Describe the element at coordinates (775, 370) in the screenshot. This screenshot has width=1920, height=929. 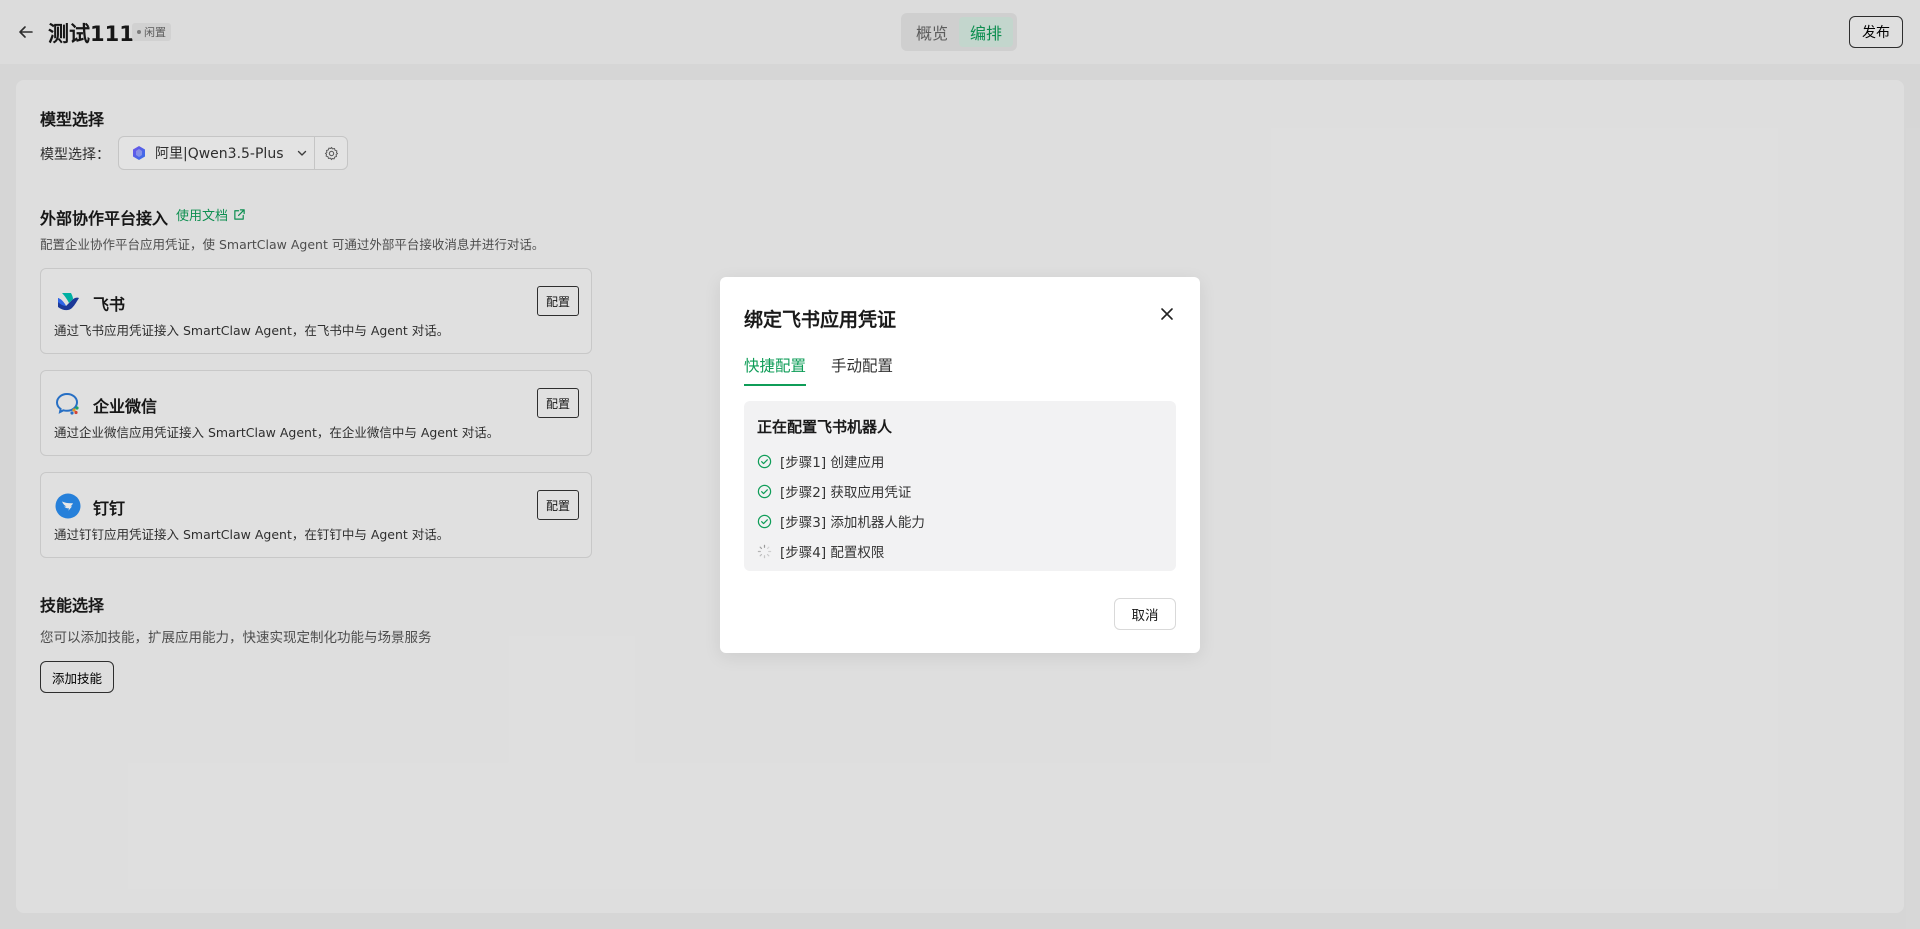
I see `tab-quick-config: 快捷配置` at that location.